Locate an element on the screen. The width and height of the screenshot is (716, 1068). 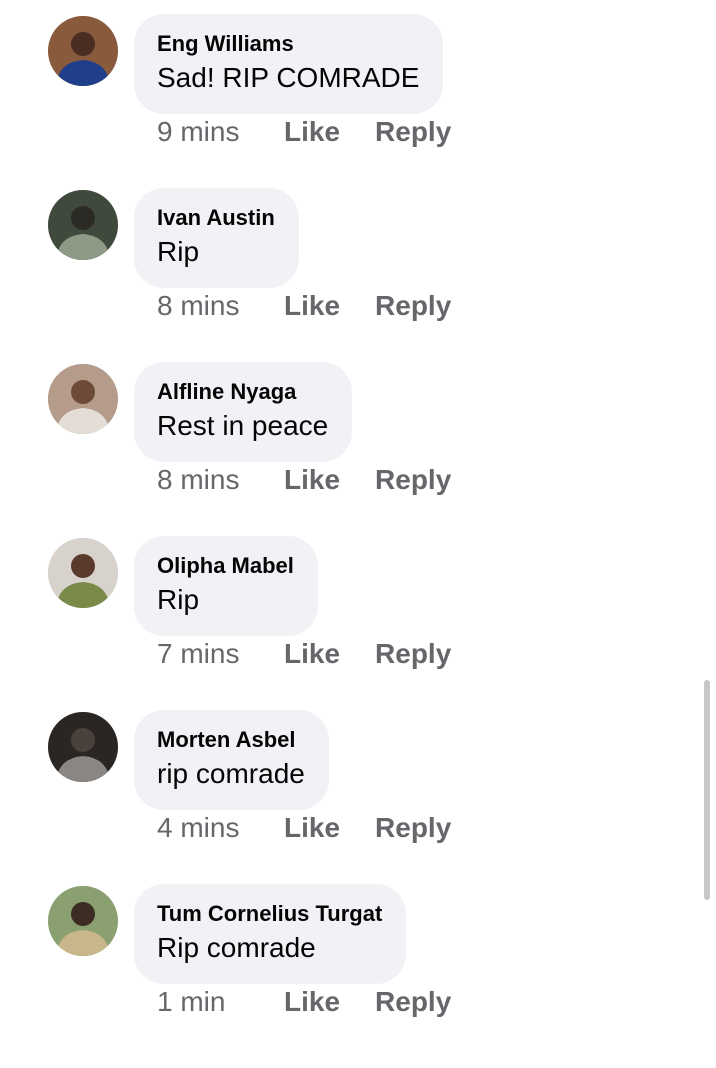
comment-author: Ivan Austin is located at coordinates (216, 218).